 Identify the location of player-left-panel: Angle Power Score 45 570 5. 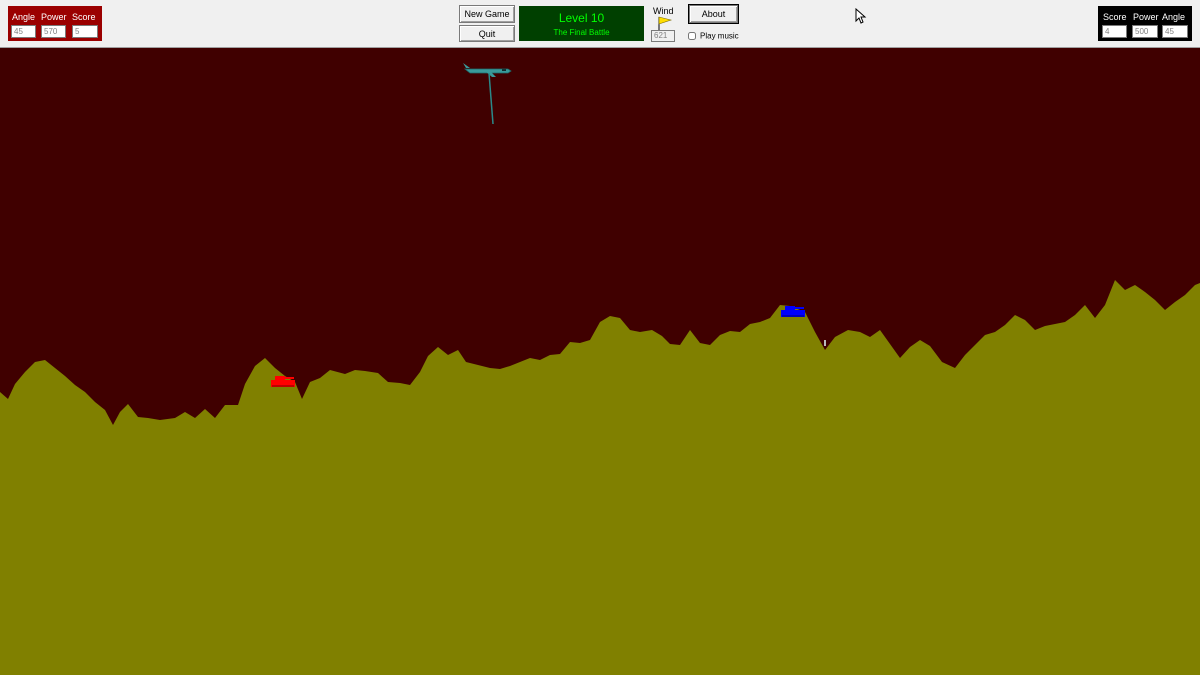
(55, 23).